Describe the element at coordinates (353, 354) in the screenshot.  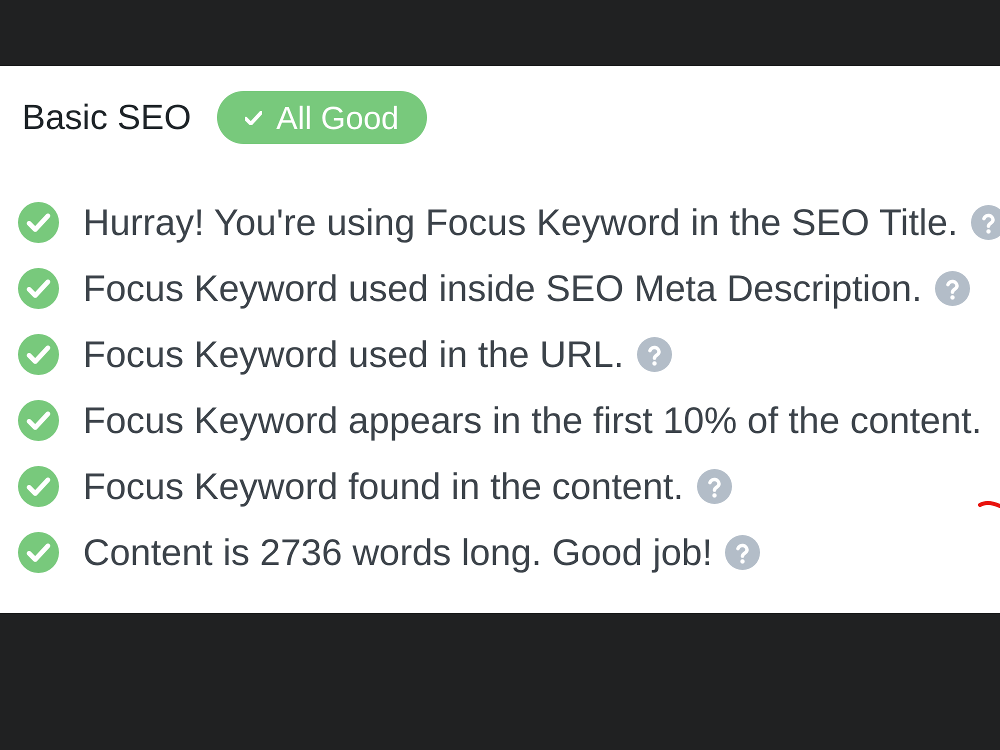
I see `check-text: Focus Keyword used in the URL.` at that location.